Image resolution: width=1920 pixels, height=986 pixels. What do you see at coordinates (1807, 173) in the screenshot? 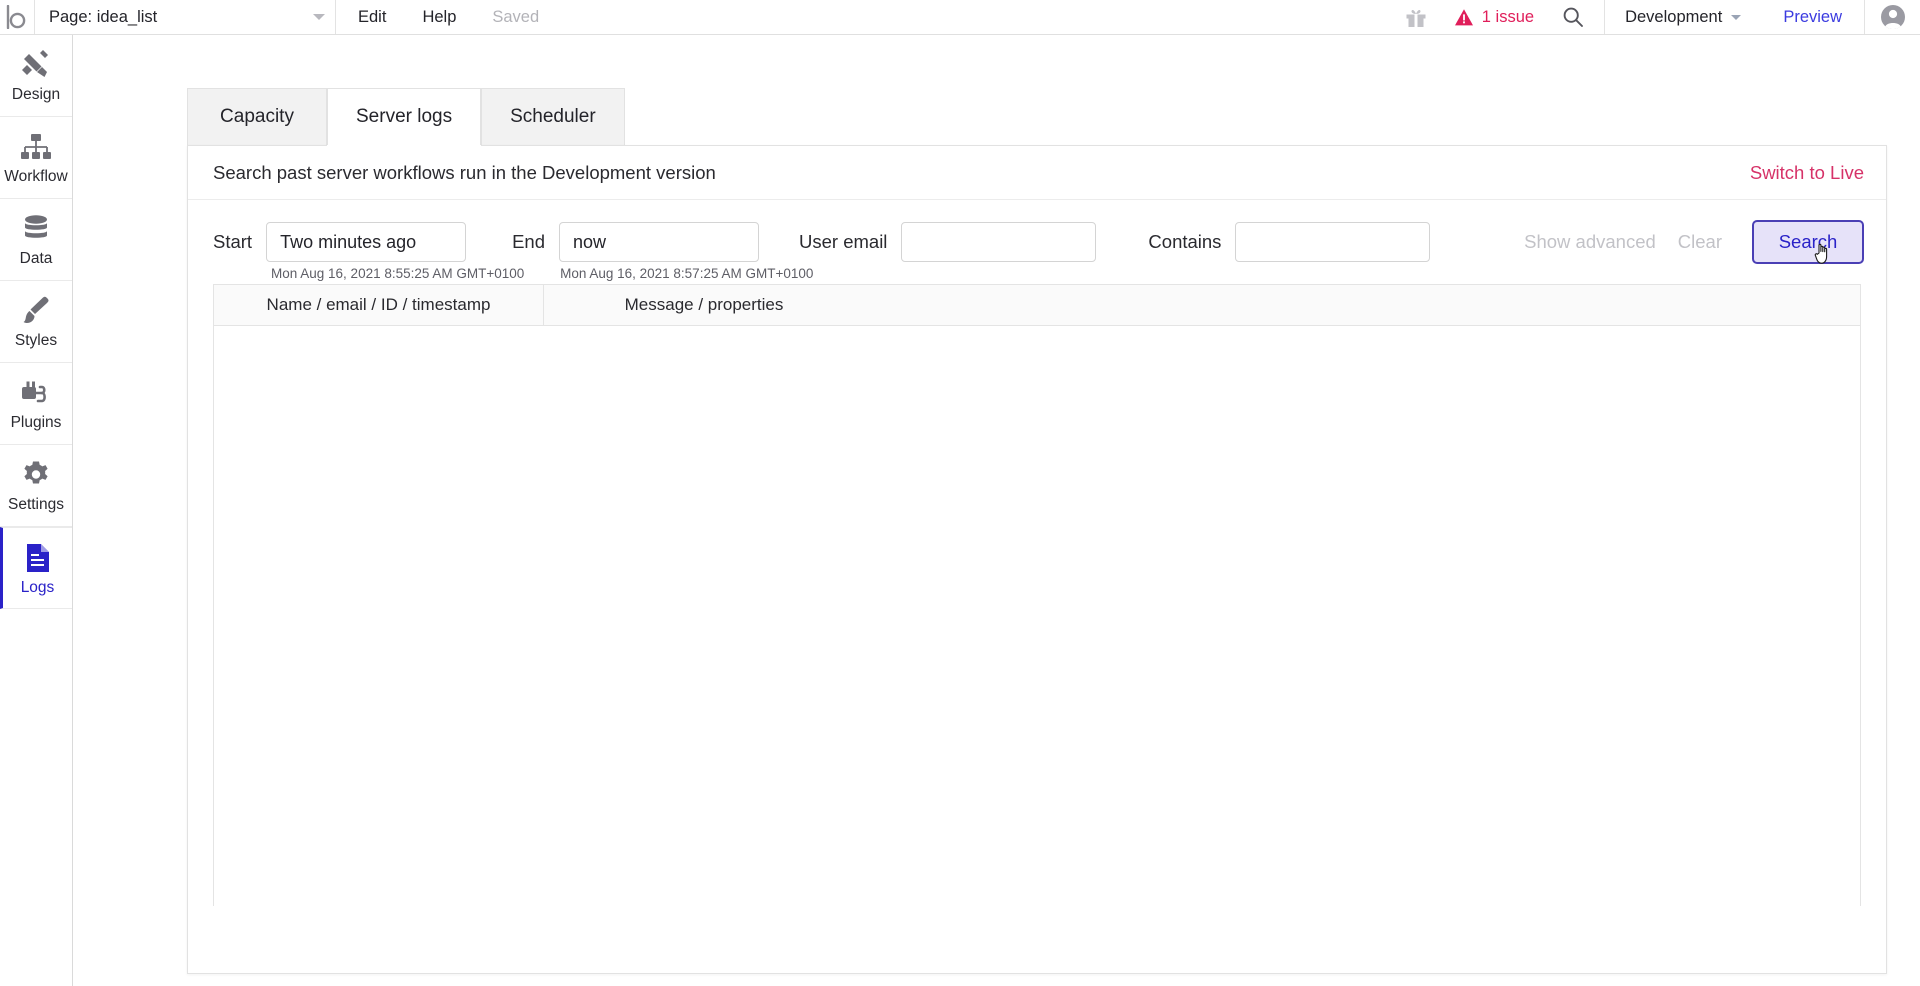
I see `switch-to-live-link: Switch to Live` at bounding box center [1807, 173].